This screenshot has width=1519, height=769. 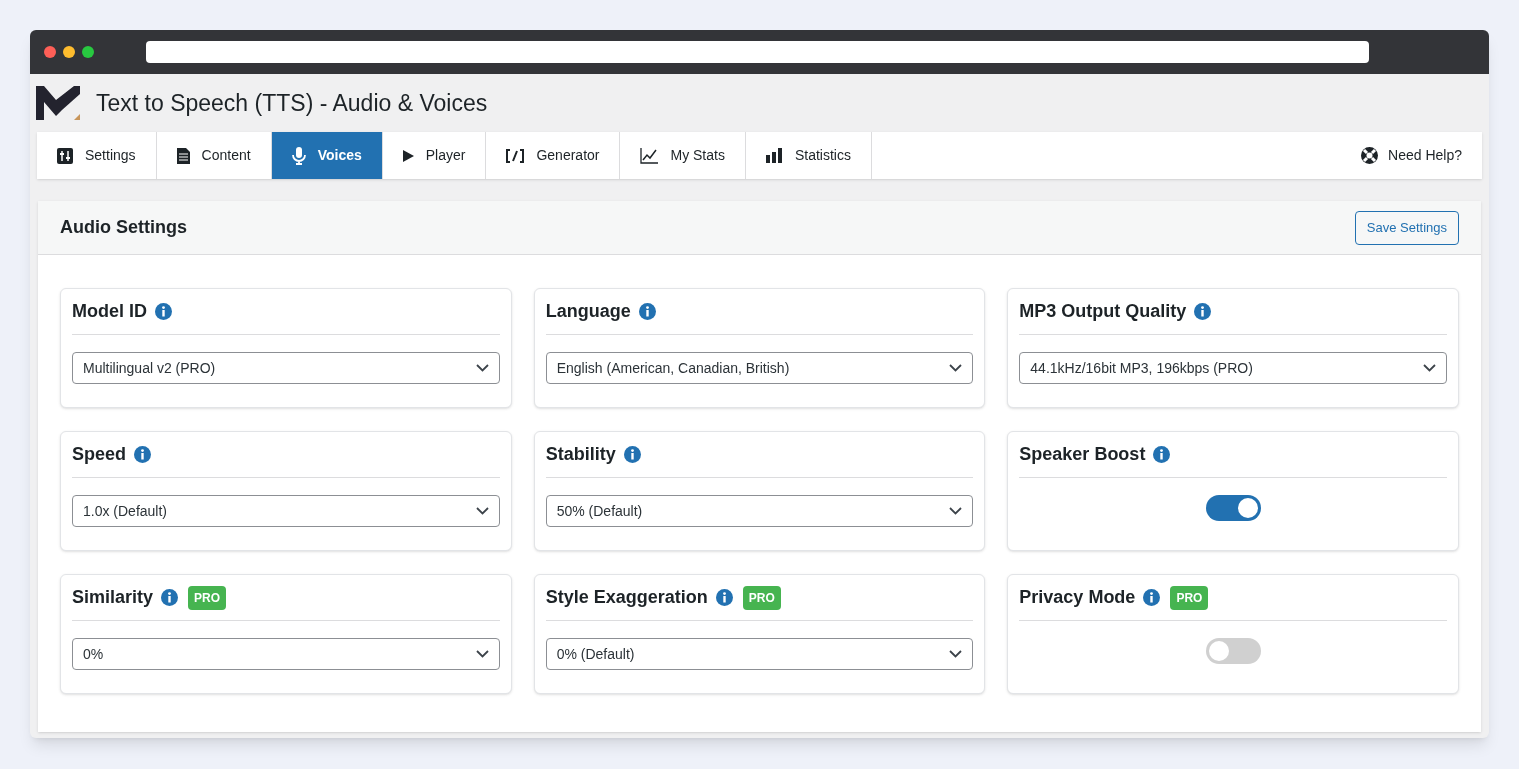 I want to click on nav-tab: My Stats, so click(x=683, y=155).